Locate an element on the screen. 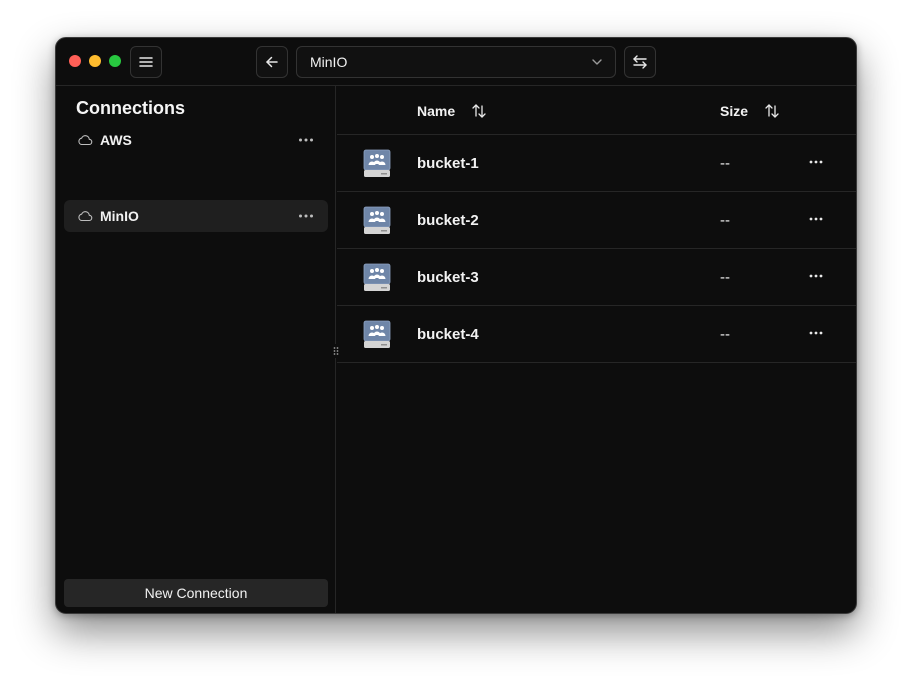 Image resolution: width=912 pixels, height=687 pixels. column-header-size: Size is located at coordinates (734, 111).